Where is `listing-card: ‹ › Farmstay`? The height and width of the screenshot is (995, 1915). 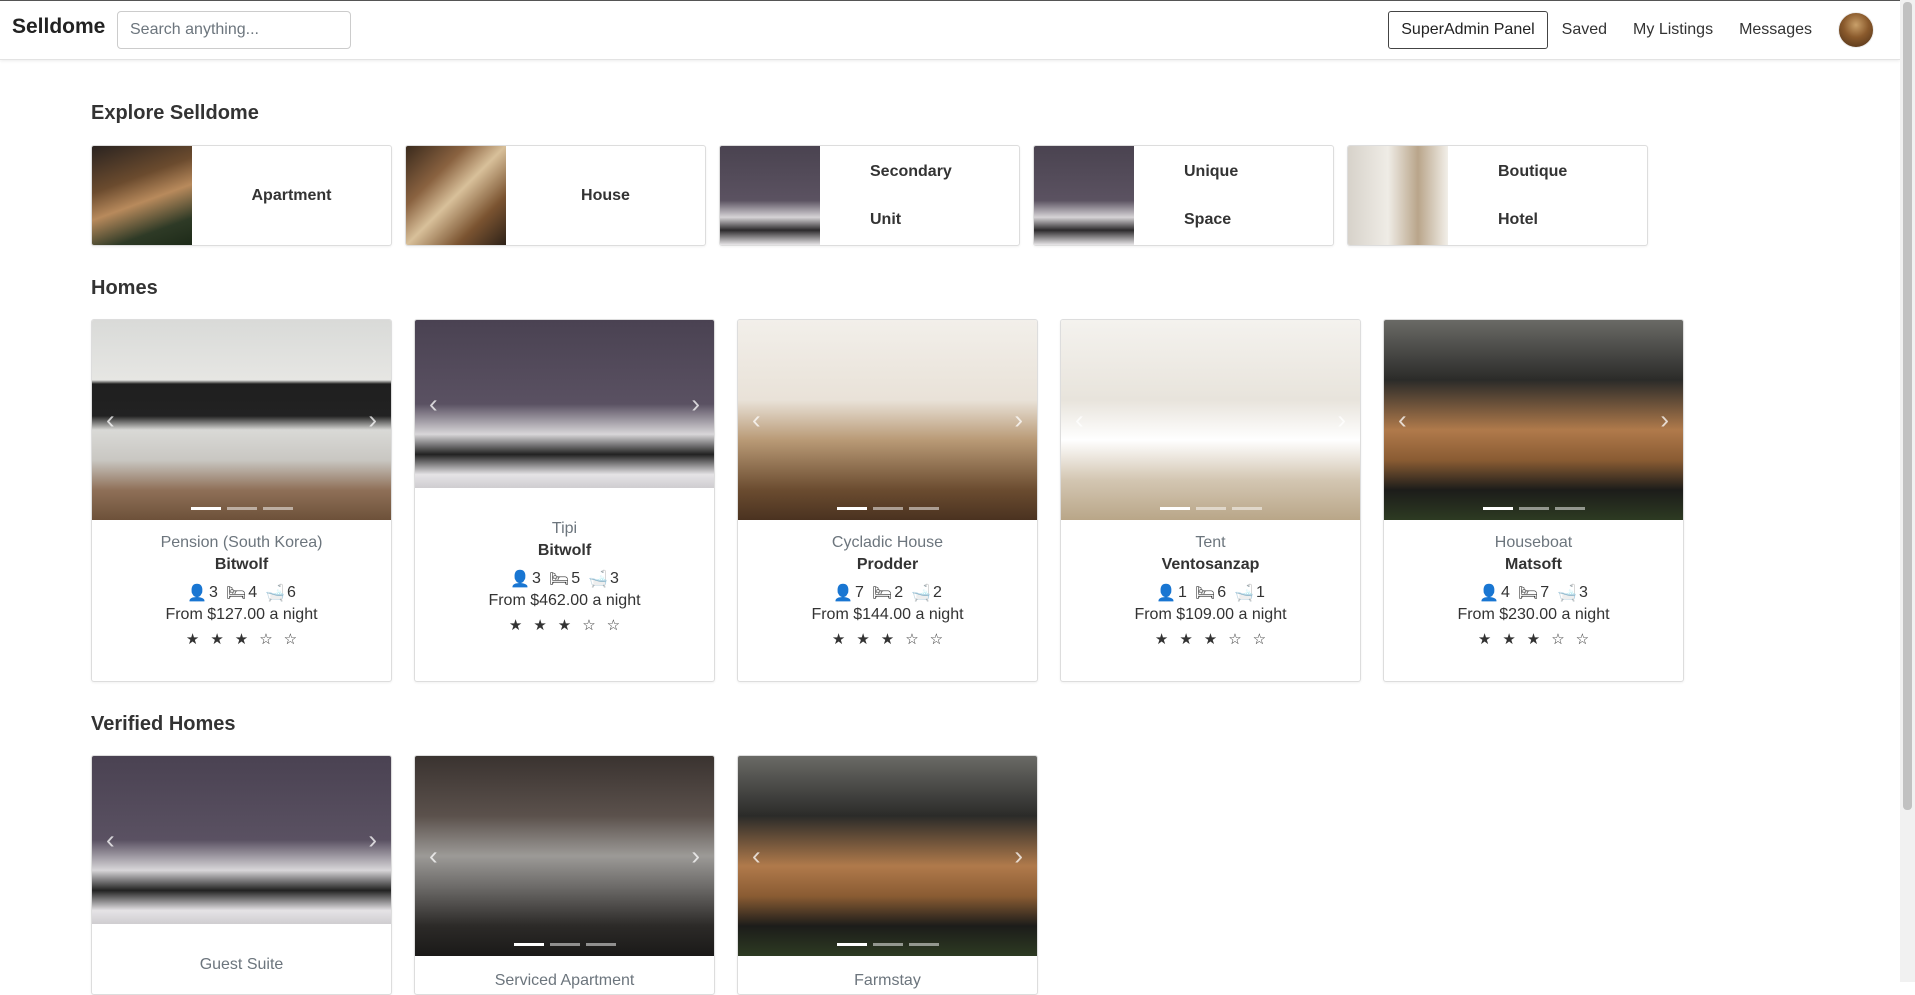 listing-card: ‹ › Farmstay is located at coordinates (887, 875).